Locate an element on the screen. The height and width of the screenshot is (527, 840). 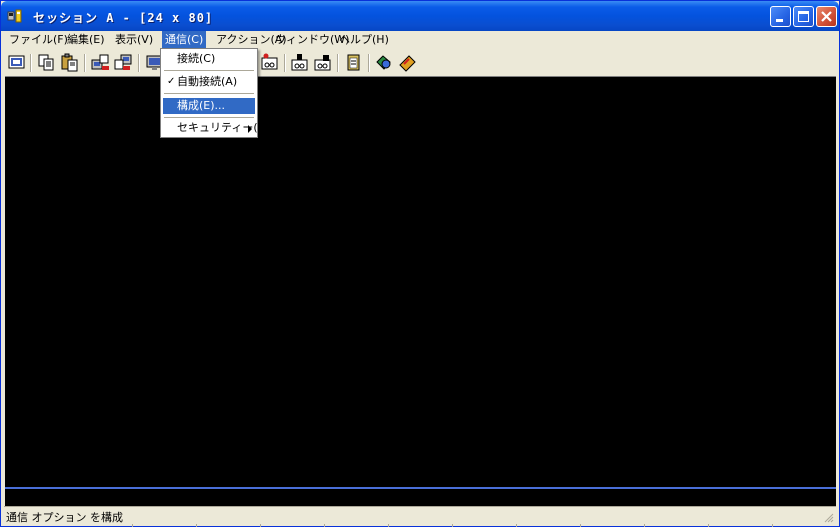
keymap-icon is located at coordinates (407, 62).